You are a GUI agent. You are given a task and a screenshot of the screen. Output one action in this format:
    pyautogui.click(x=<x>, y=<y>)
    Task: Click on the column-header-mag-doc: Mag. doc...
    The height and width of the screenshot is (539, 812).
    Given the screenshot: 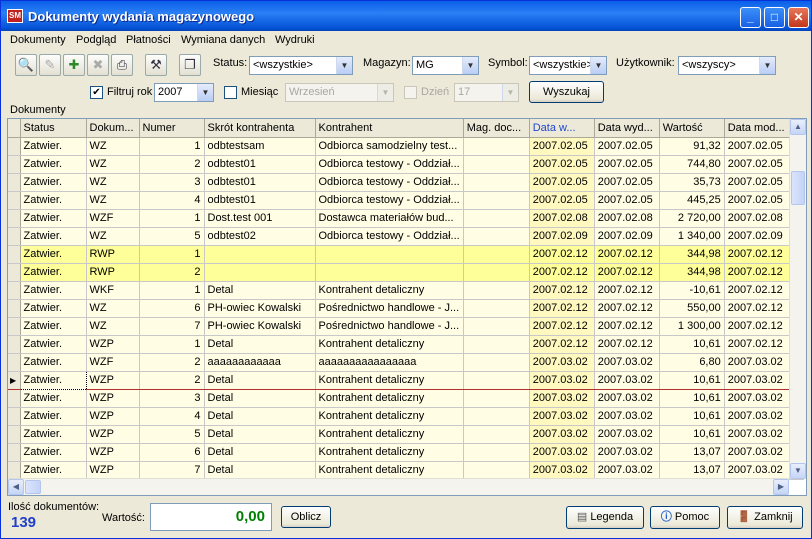 What is the action you would take?
    pyautogui.click(x=496, y=128)
    